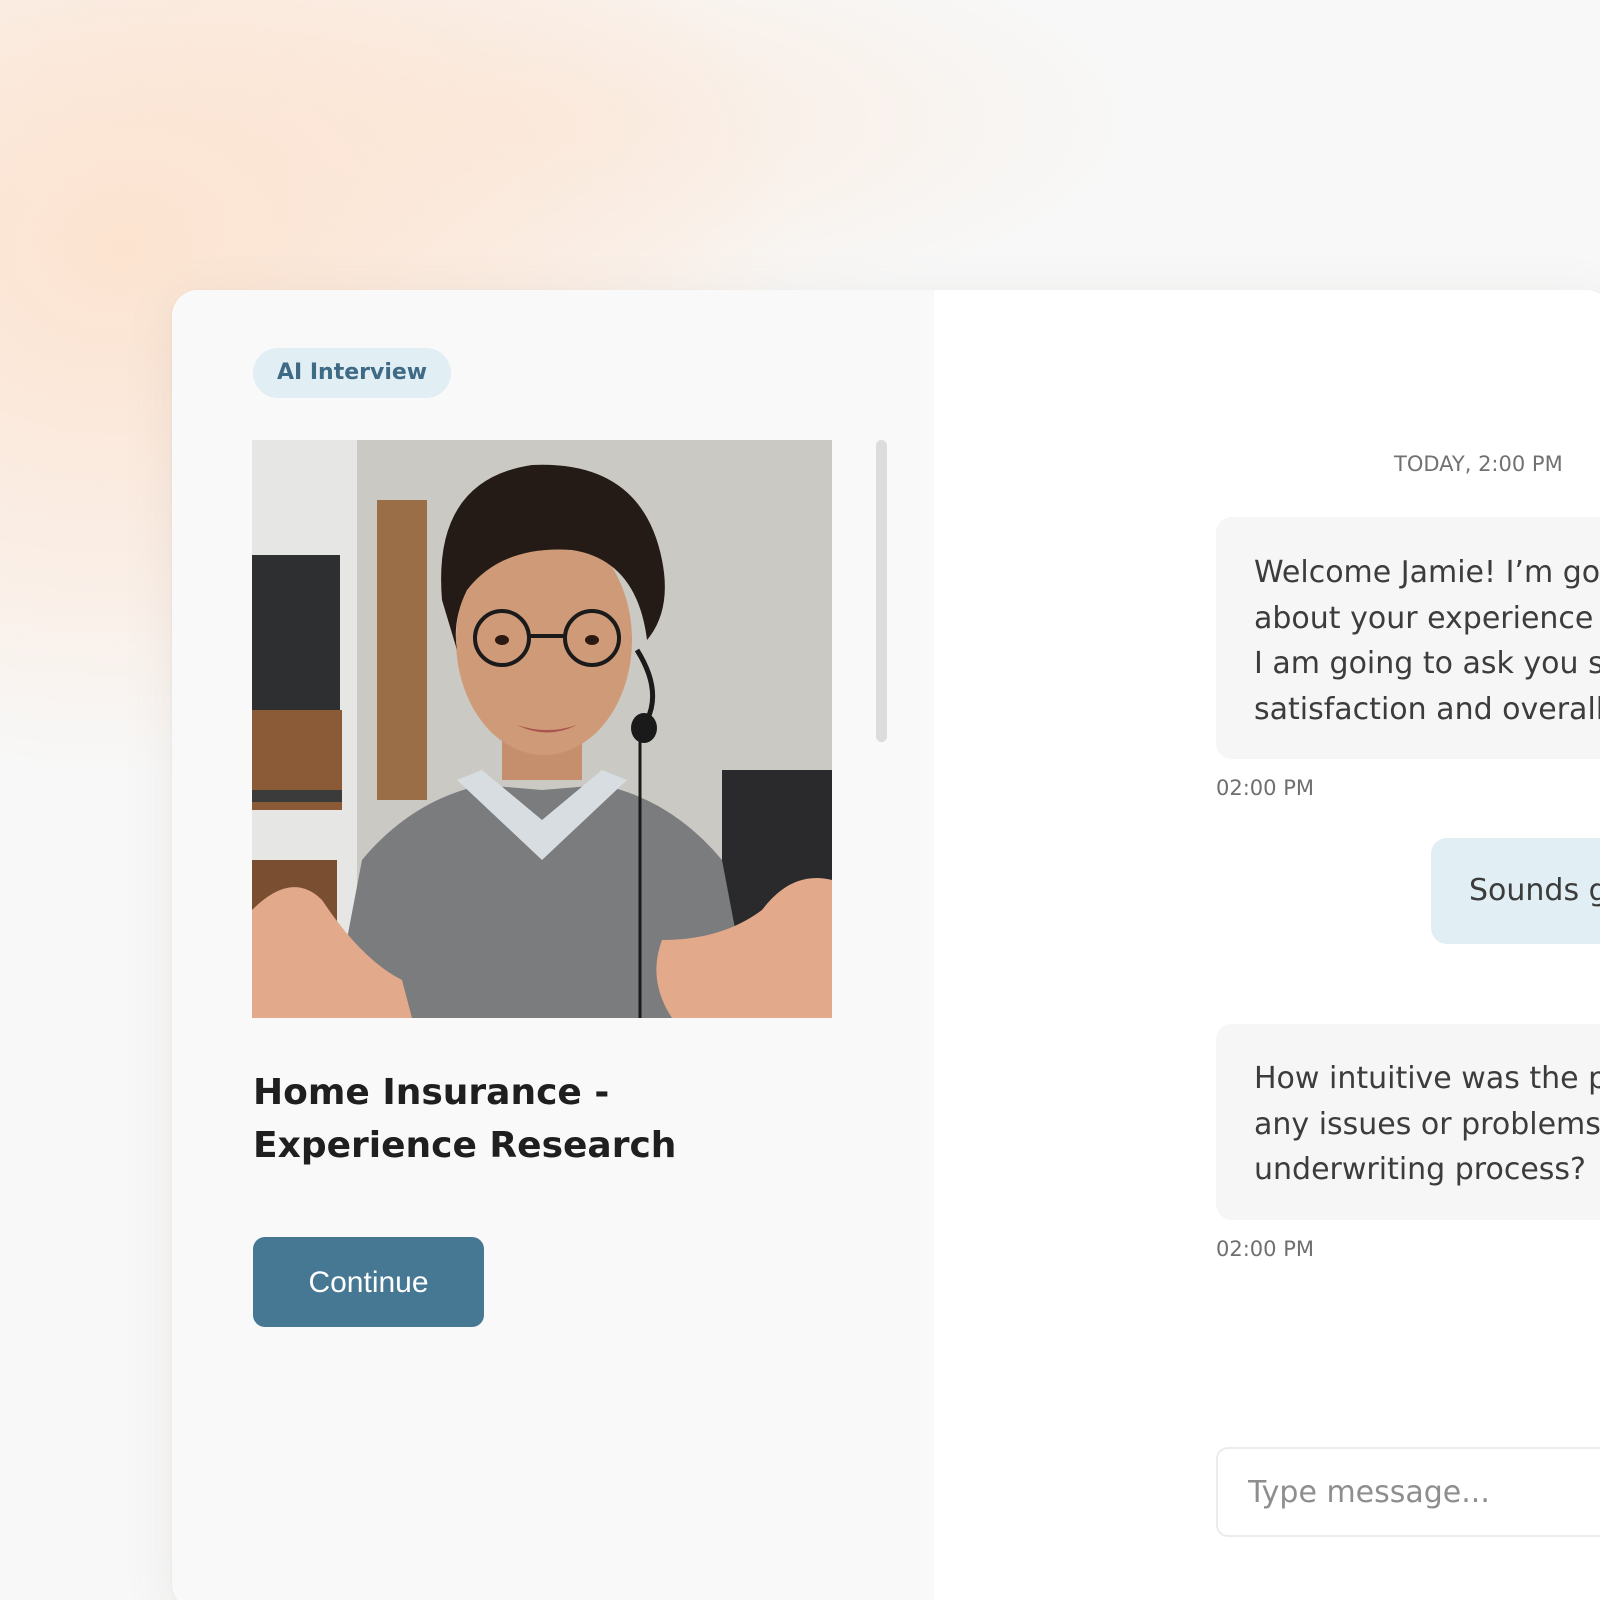 The image size is (1600, 1600). I want to click on message-line: any issues or problems you encou, so click(1427, 1124).